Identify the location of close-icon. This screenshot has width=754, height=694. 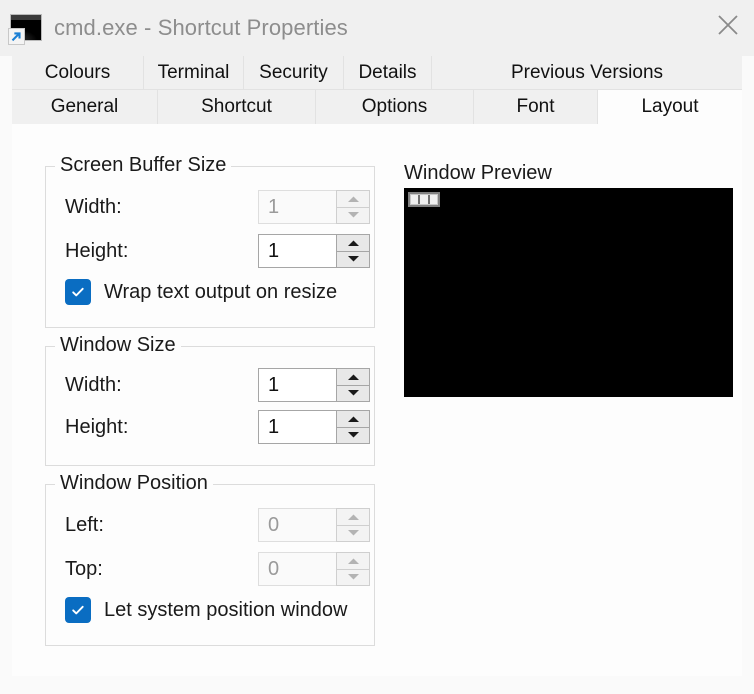
(728, 25).